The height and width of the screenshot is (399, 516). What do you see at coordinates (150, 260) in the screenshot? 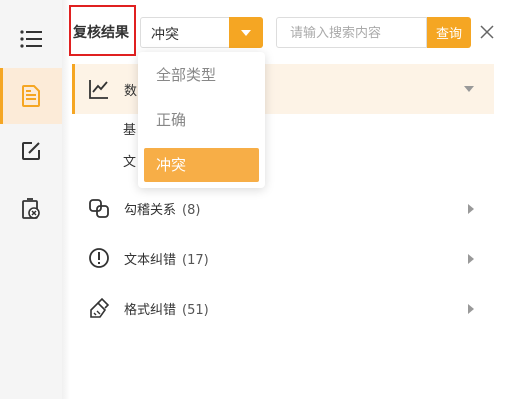
I see `list-item-label: 文本纠错` at bounding box center [150, 260].